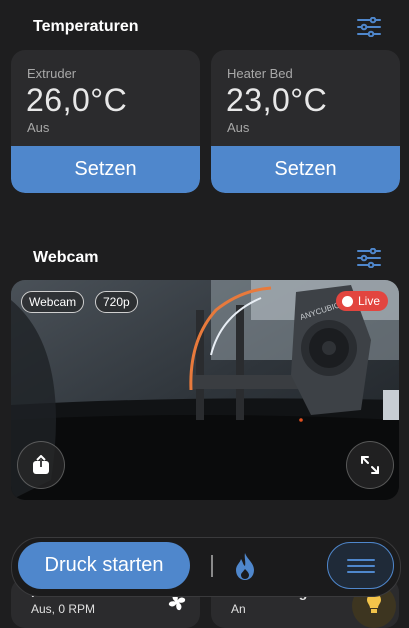  Describe the element at coordinates (206, 567) in the screenshot. I see `action-bar: Druck starten` at that location.